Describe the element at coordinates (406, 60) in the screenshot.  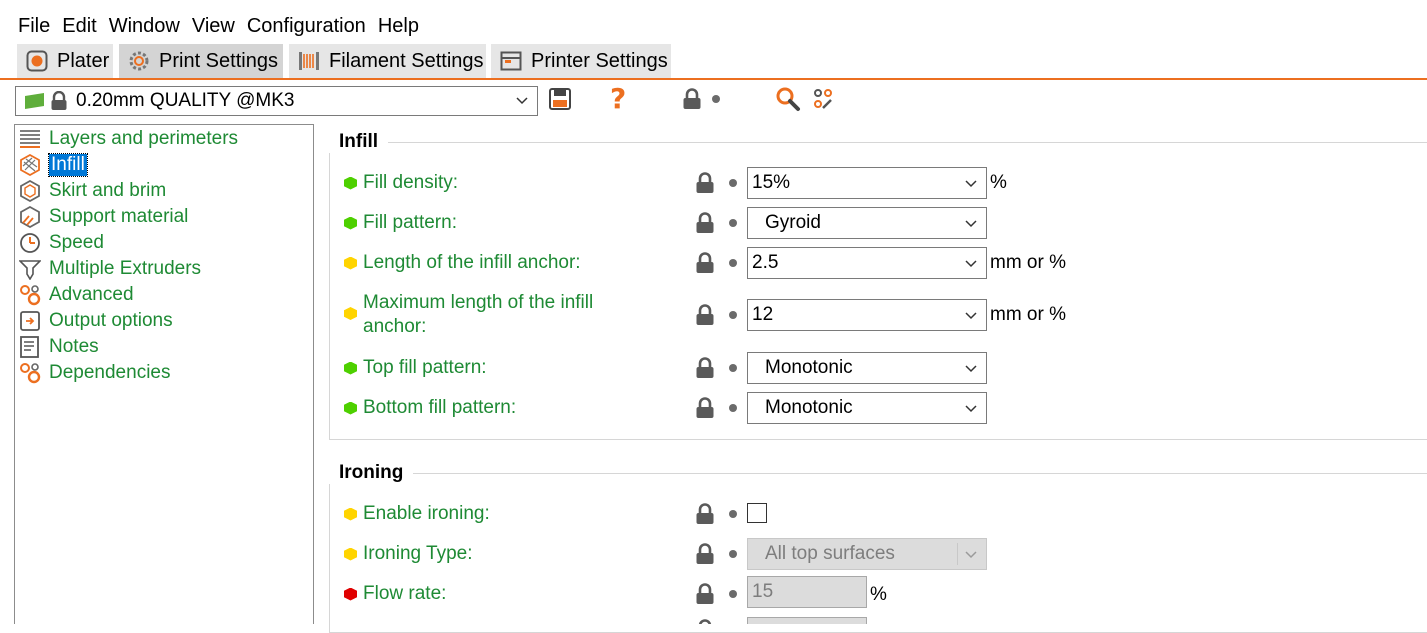
I see `tab-label: Filament Settings` at that location.